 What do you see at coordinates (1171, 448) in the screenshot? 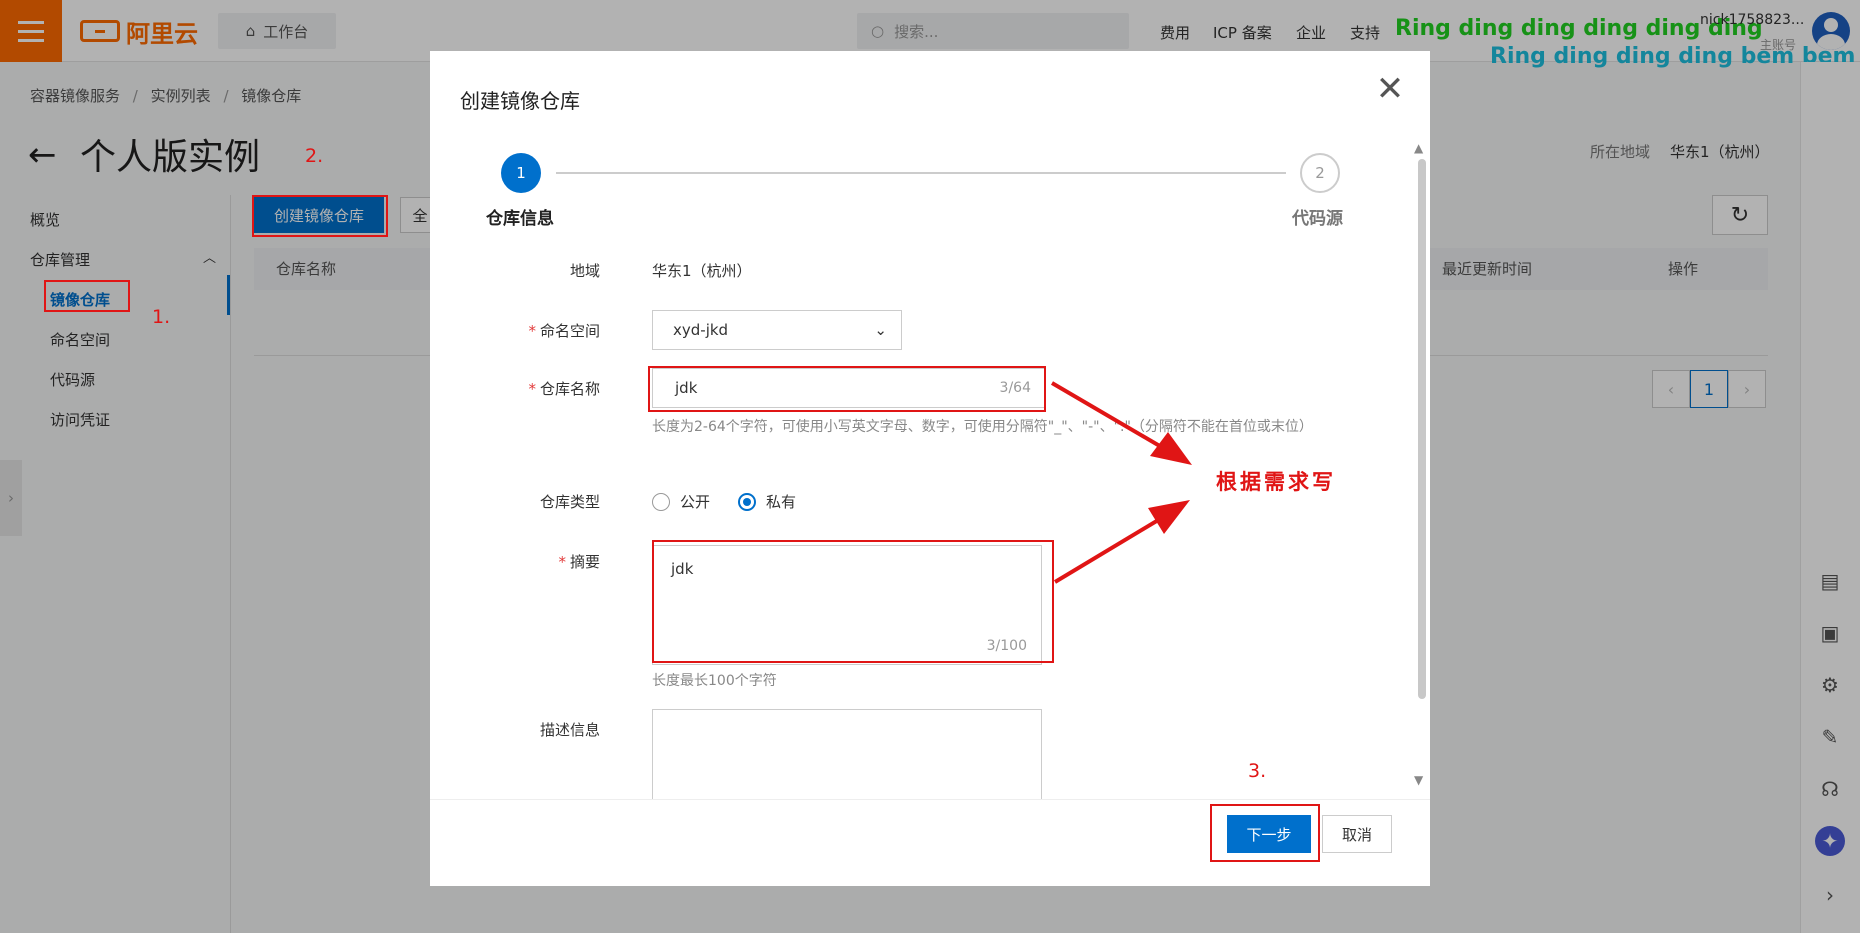
I see `arrow-head-upper` at bounding box center [1171, 448].